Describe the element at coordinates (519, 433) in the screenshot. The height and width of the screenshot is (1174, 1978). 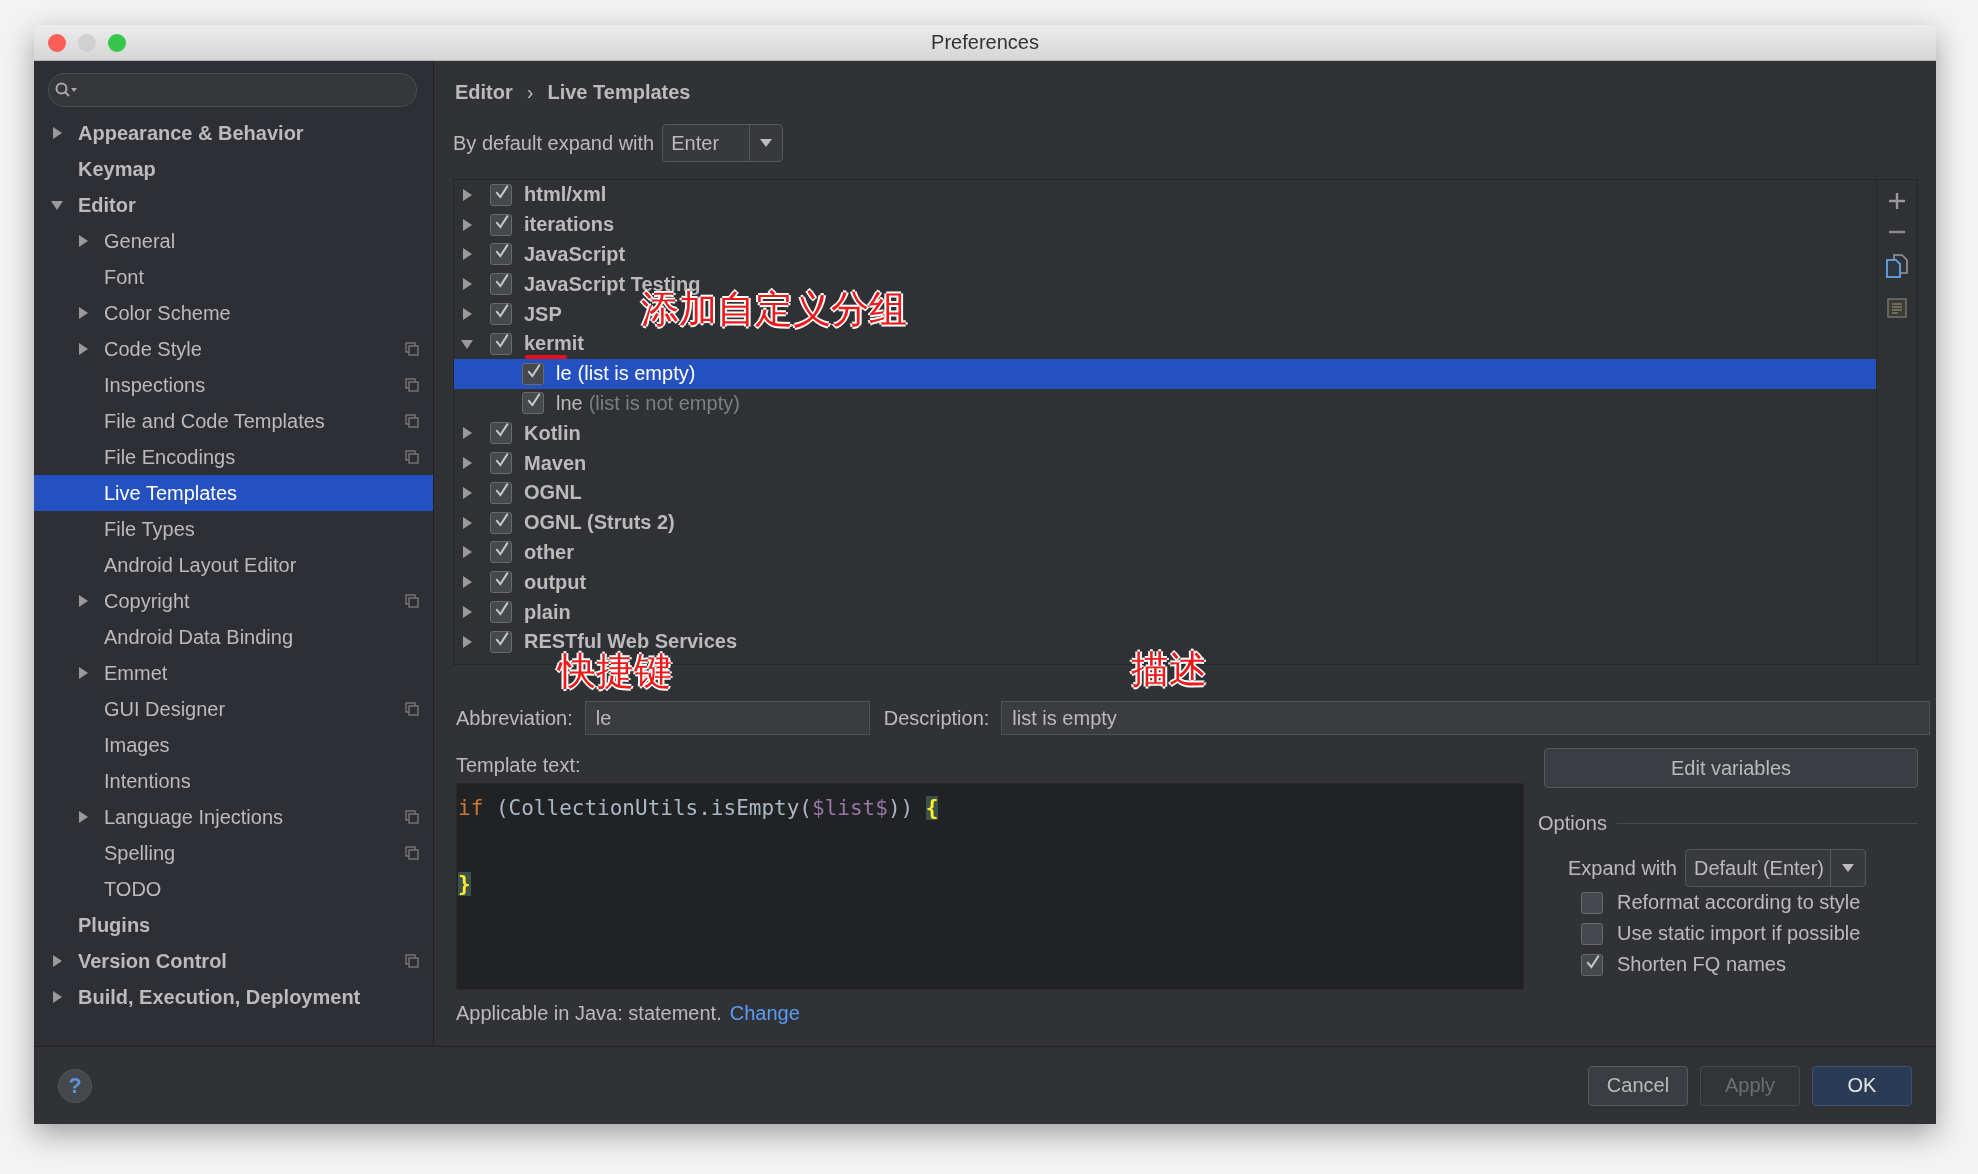
I see `template-group-row: Kotlin` at that location.